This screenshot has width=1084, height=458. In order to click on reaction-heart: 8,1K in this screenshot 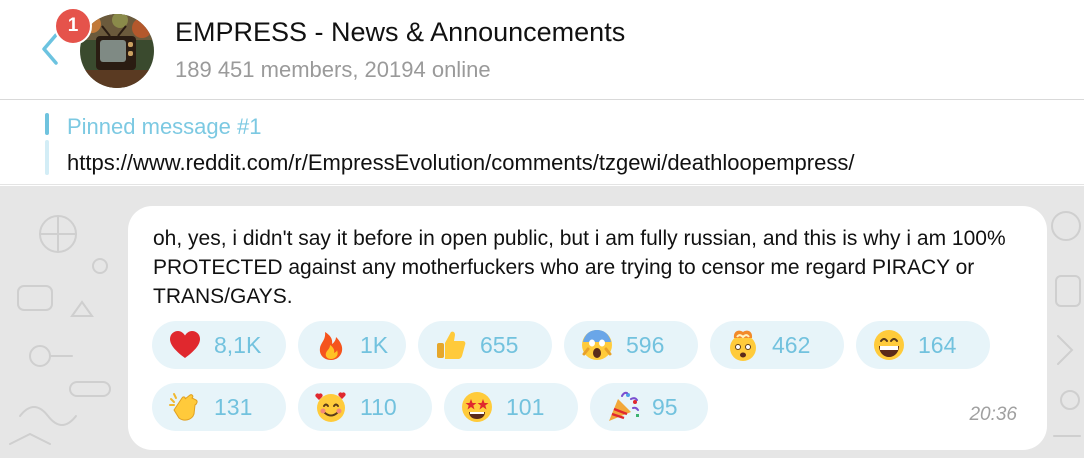, I will do `click(219, 345)`.